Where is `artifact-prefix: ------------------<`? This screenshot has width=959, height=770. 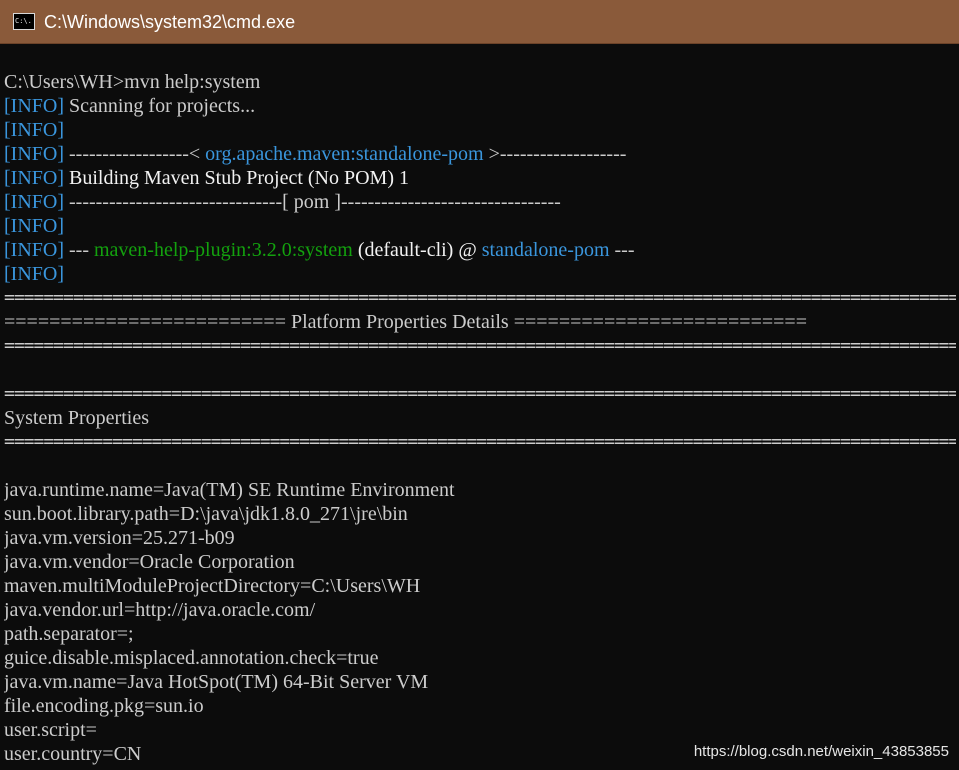 artifact-prefix: ------------------< is located at coordinates (135, 154).